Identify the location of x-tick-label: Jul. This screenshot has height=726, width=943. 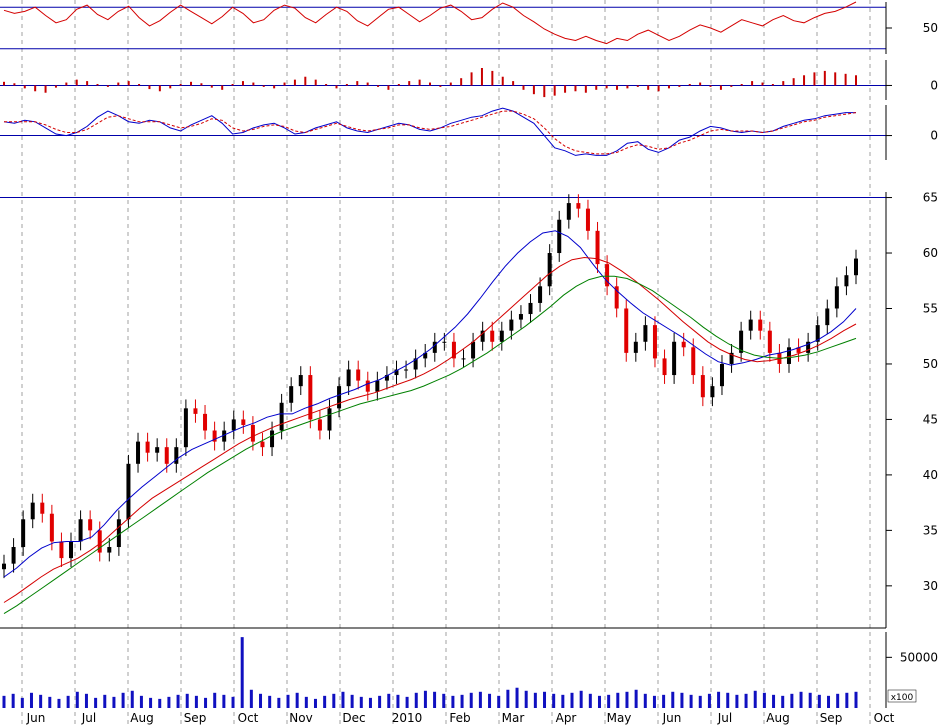
(88, 718).